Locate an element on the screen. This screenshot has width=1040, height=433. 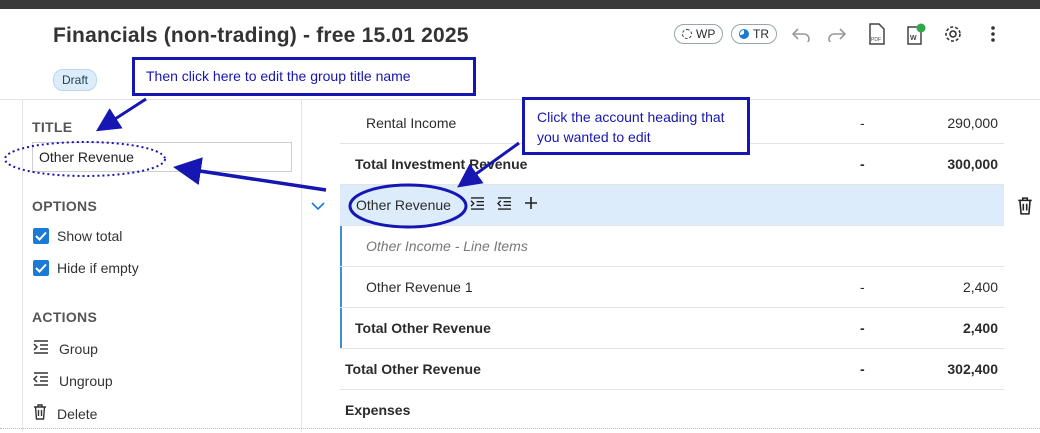
show-total-option: Show total is located at coordinates (77, 236).